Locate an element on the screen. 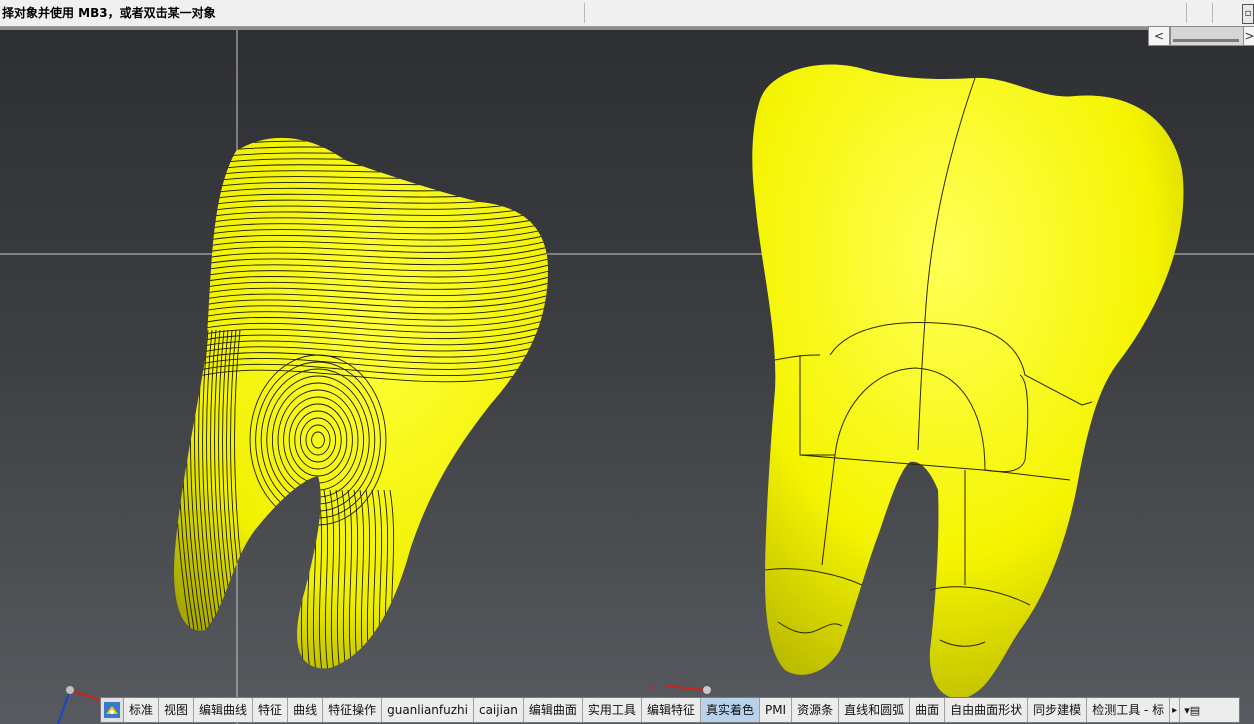  toolbar-tab: 视图 is located at coordinates (177, 710).